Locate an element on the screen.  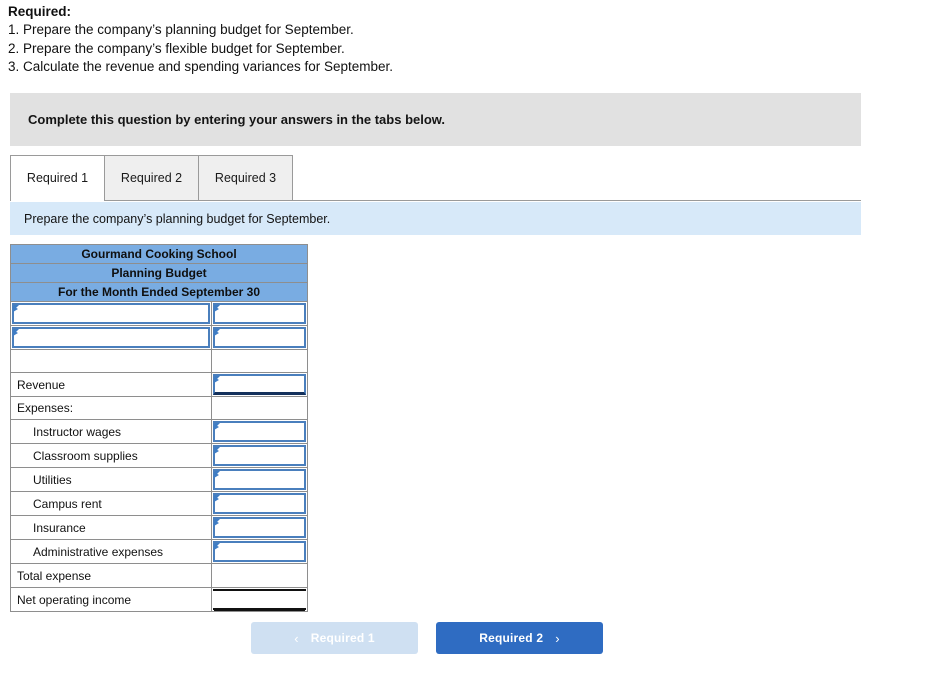
row-administrative-expenses-label: Administrative expenses is located at coordinates (111, 551).